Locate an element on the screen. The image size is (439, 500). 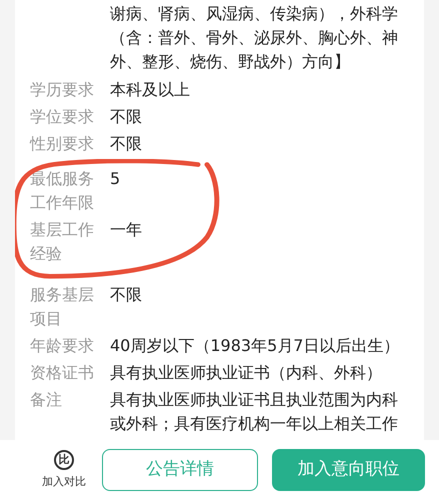
field-label: 服务基层项目 is located at coordinates (62, 307).